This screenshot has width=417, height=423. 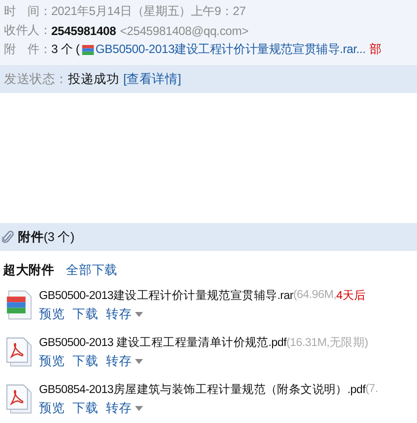 I want to click on file-size: (7., so click(x=371, y=389).